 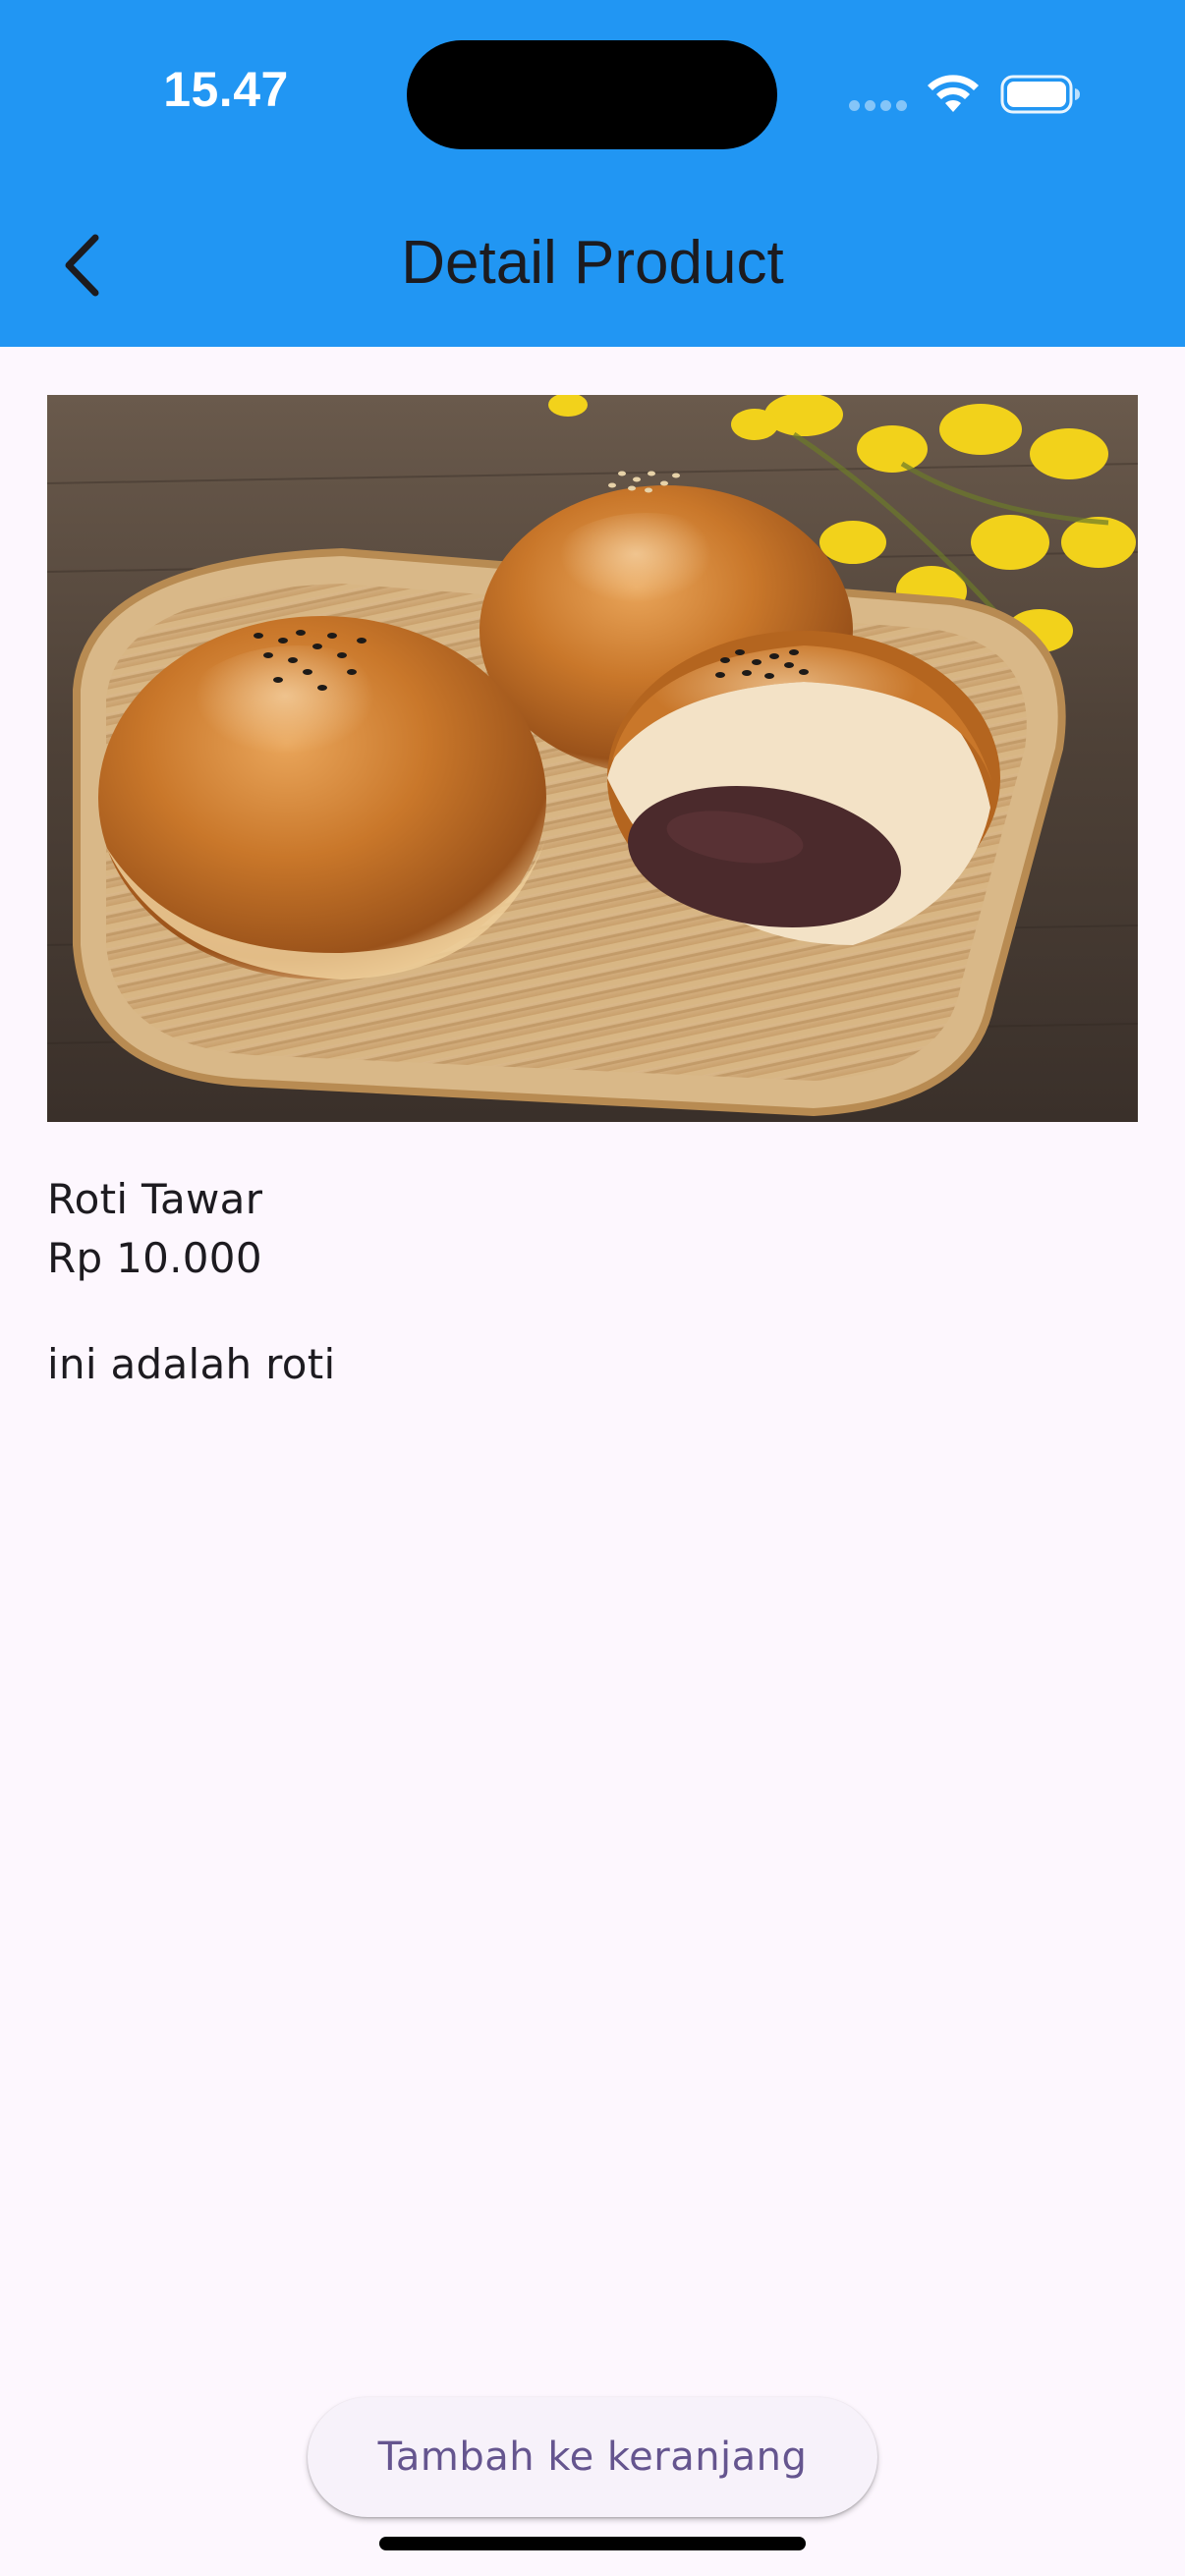 I want to click on battery-icon, so click(x=1040, y=94).